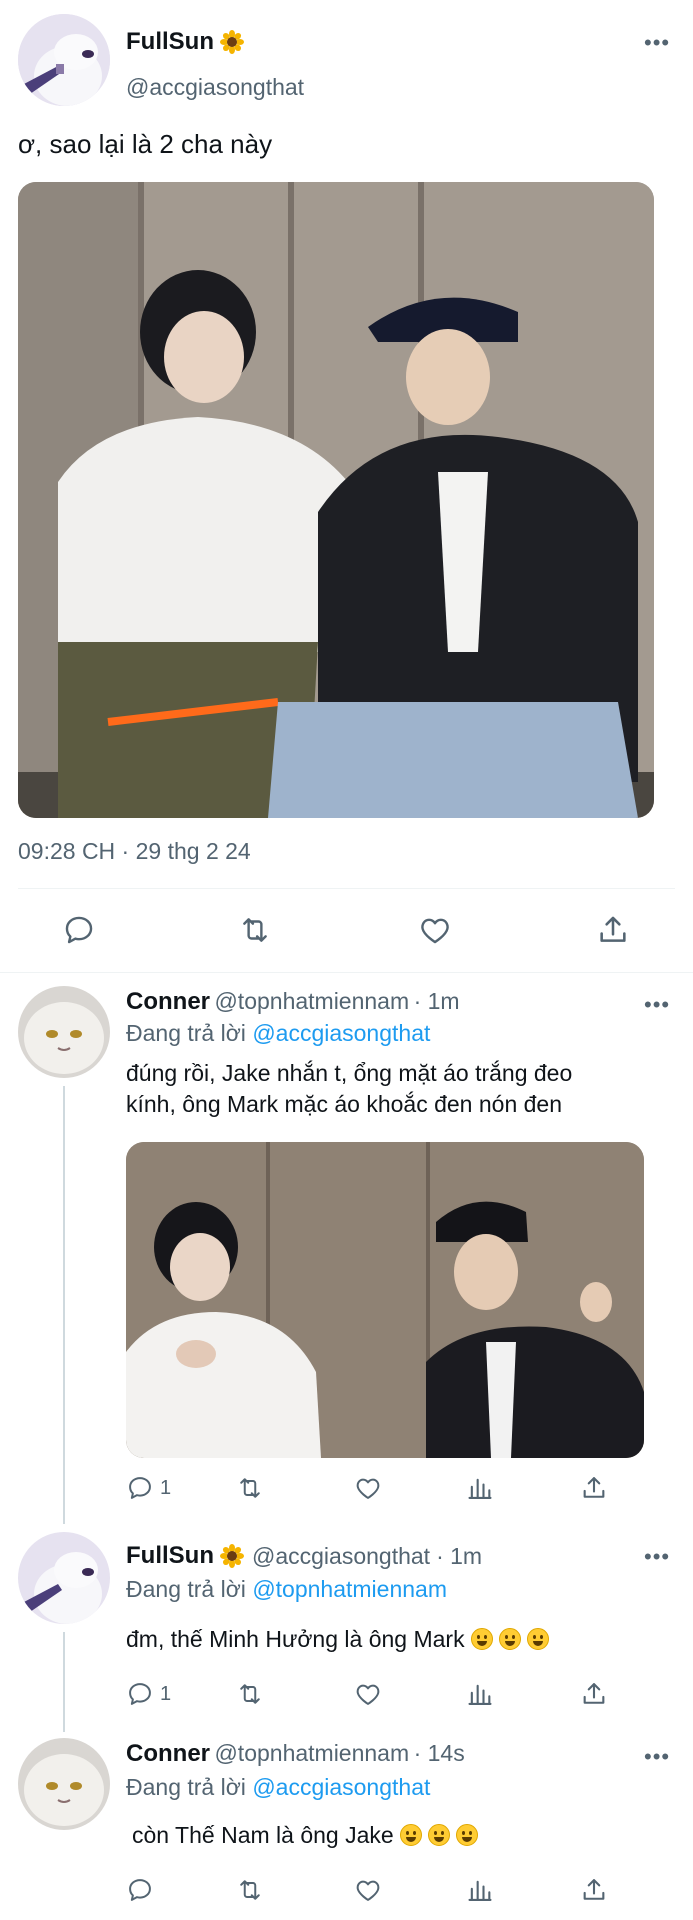 Image resolution: width=693 pixels, height=1920 pixels. What do you see at coordinates (145, 144) in the screenshot?
I see `tweet-text: ơ, sao lại là 2 cha này` at bounding box center [145, 144].